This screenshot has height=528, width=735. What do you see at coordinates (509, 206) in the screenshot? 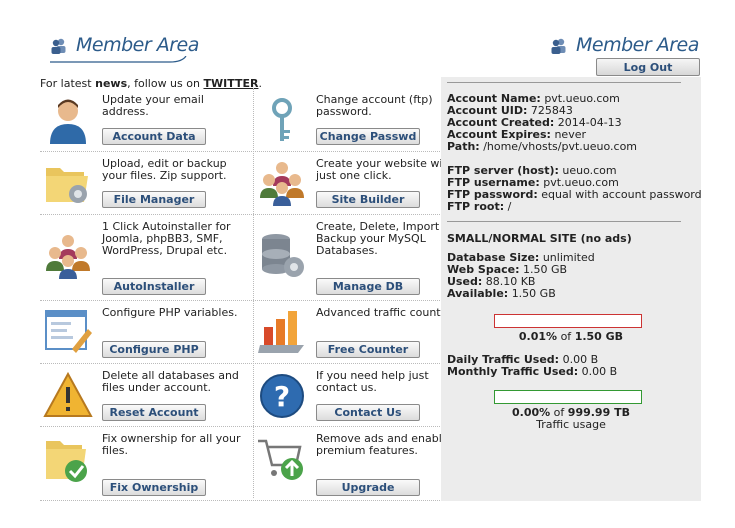
I see `ftp-root-value: /` at bounding box center [509, 206].